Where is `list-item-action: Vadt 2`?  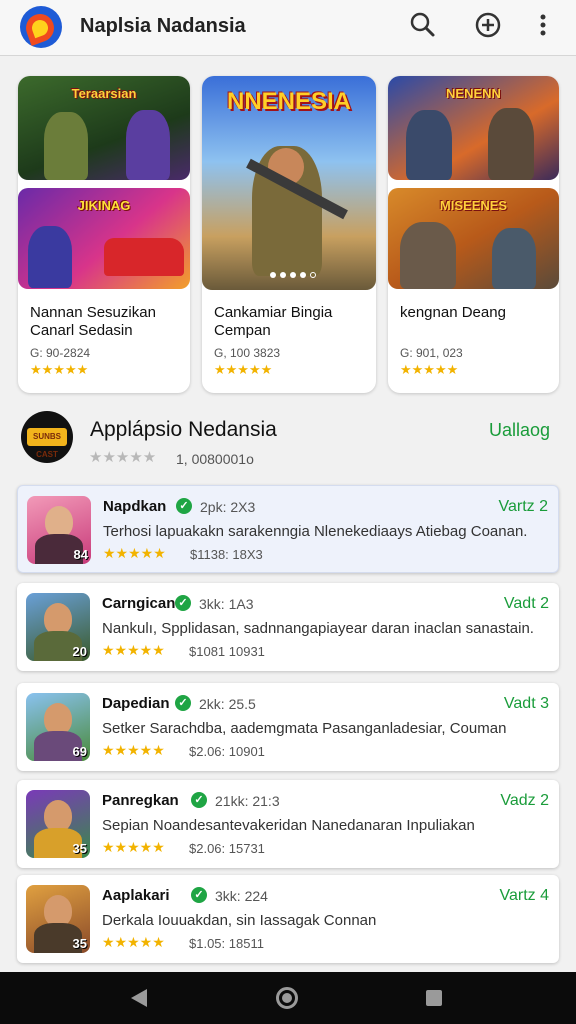
list-item-action: Vadt 2 is located at coordinates (526, 604).